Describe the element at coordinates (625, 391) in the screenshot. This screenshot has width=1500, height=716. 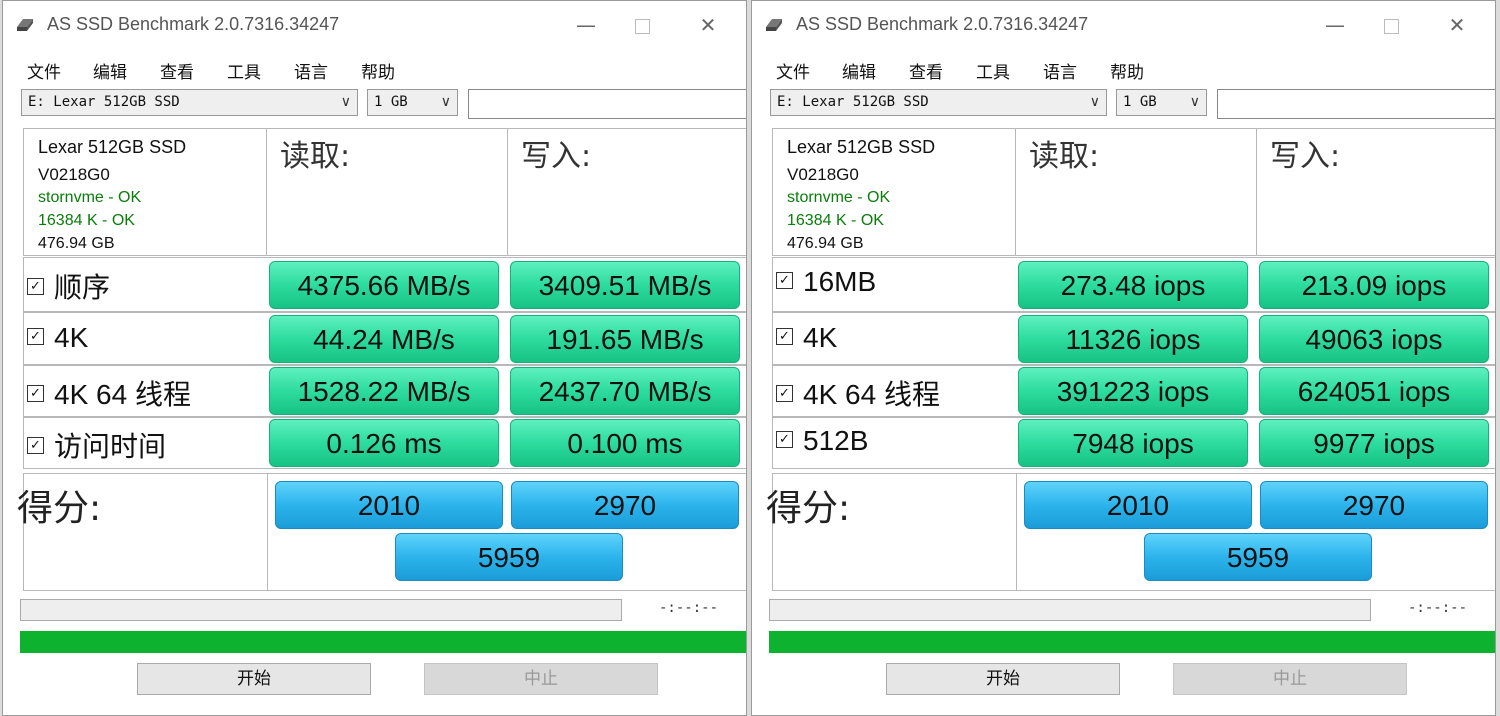
I see `write-result-2: 2437.70 MB/s` at that location.